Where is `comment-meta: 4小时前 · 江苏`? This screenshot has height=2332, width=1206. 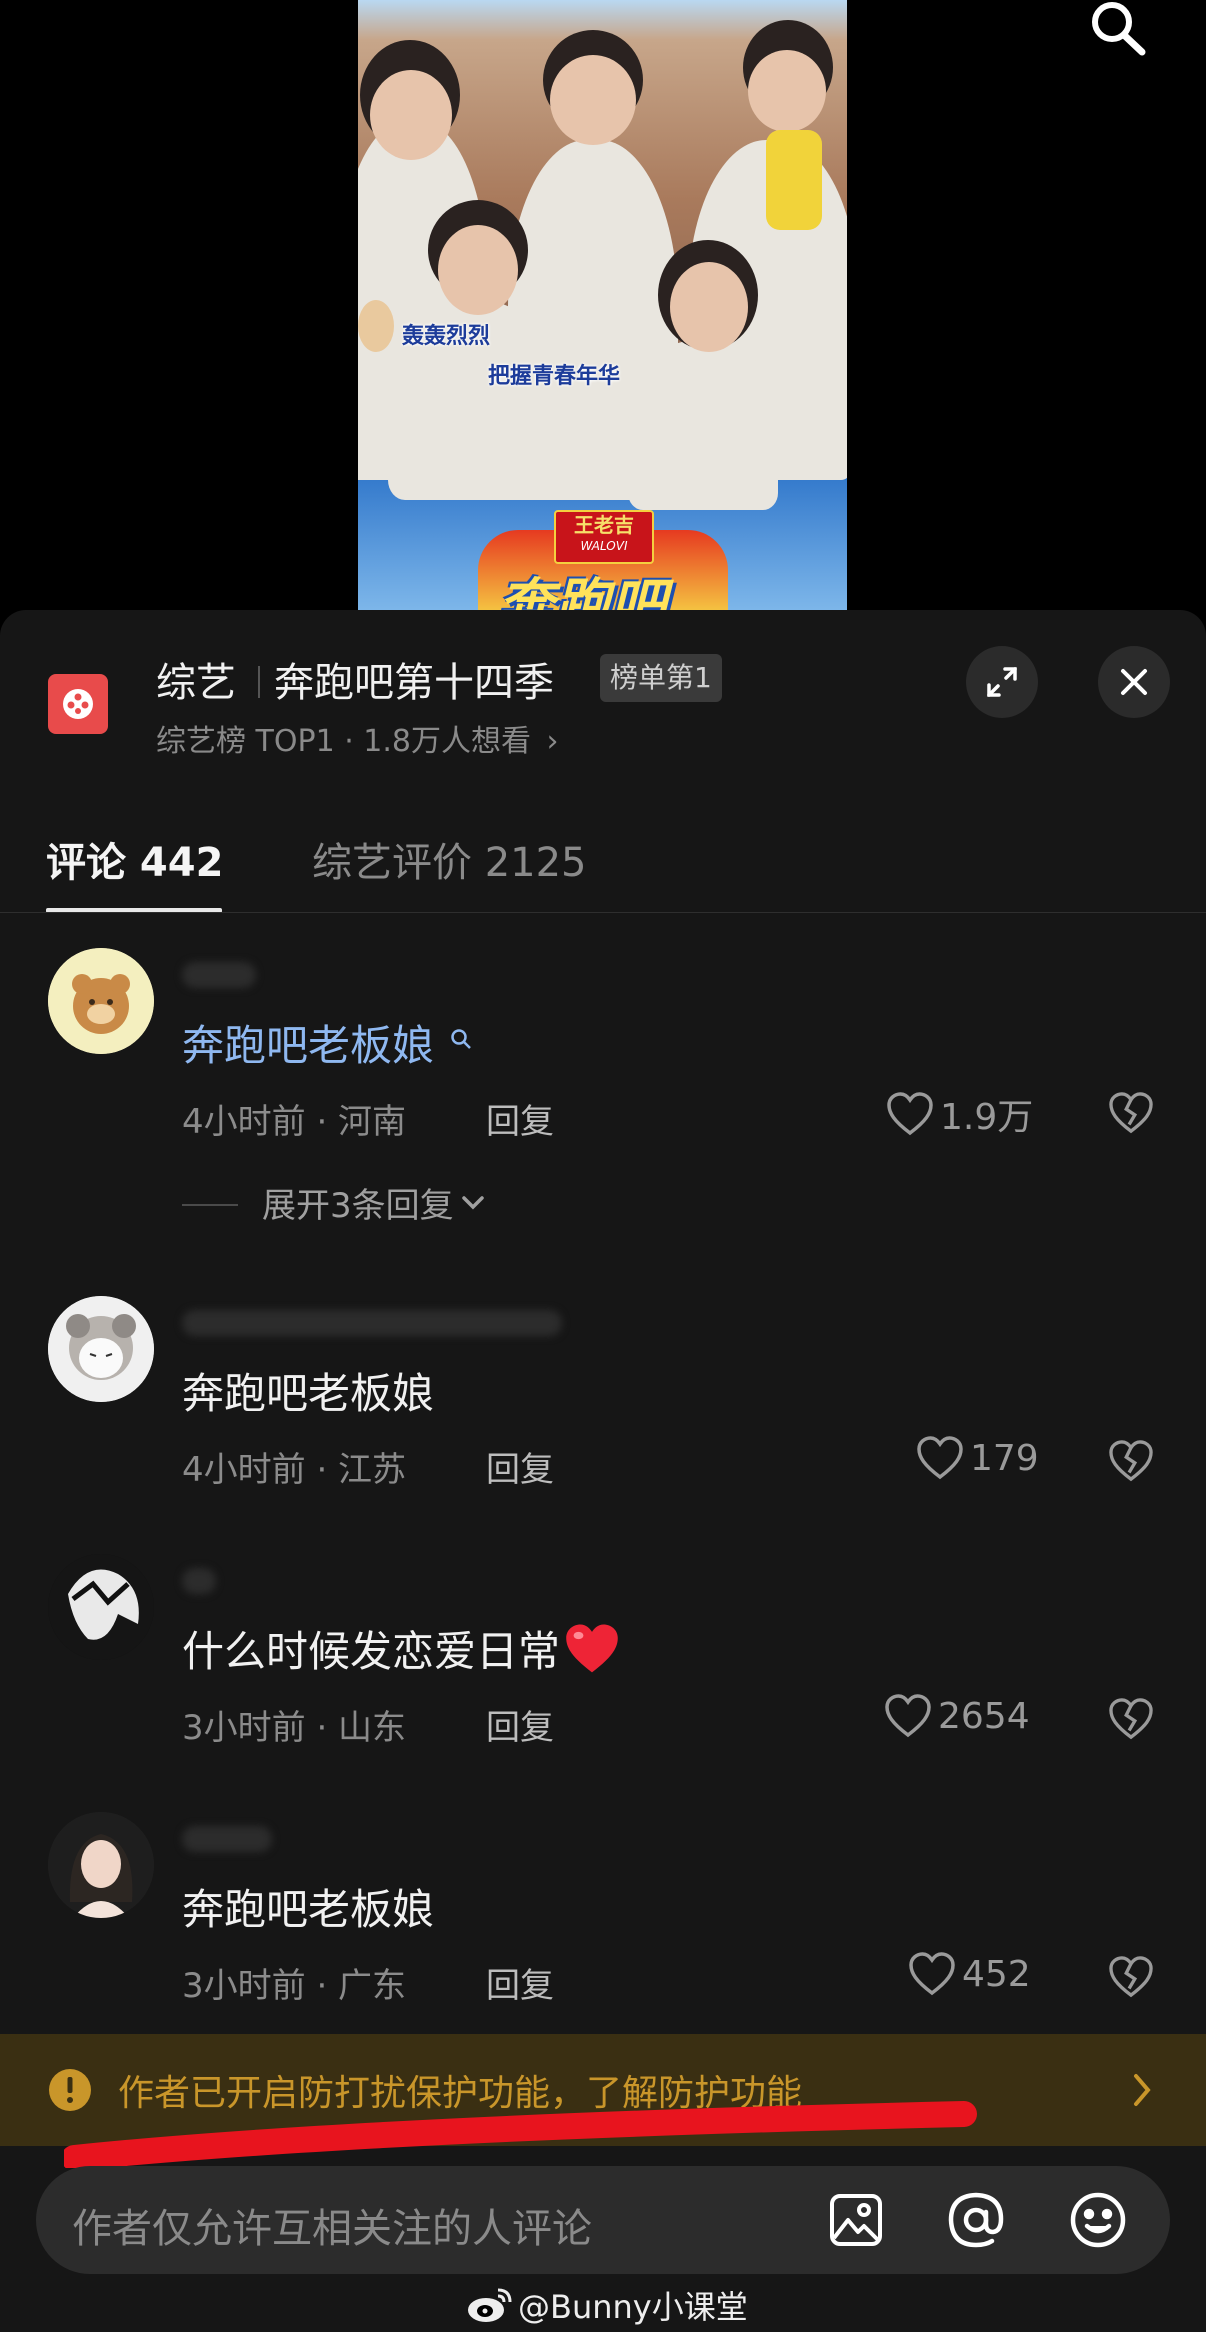 comment-meta: 4小时前 · 江苏 is located at coordinates (294, 1470).